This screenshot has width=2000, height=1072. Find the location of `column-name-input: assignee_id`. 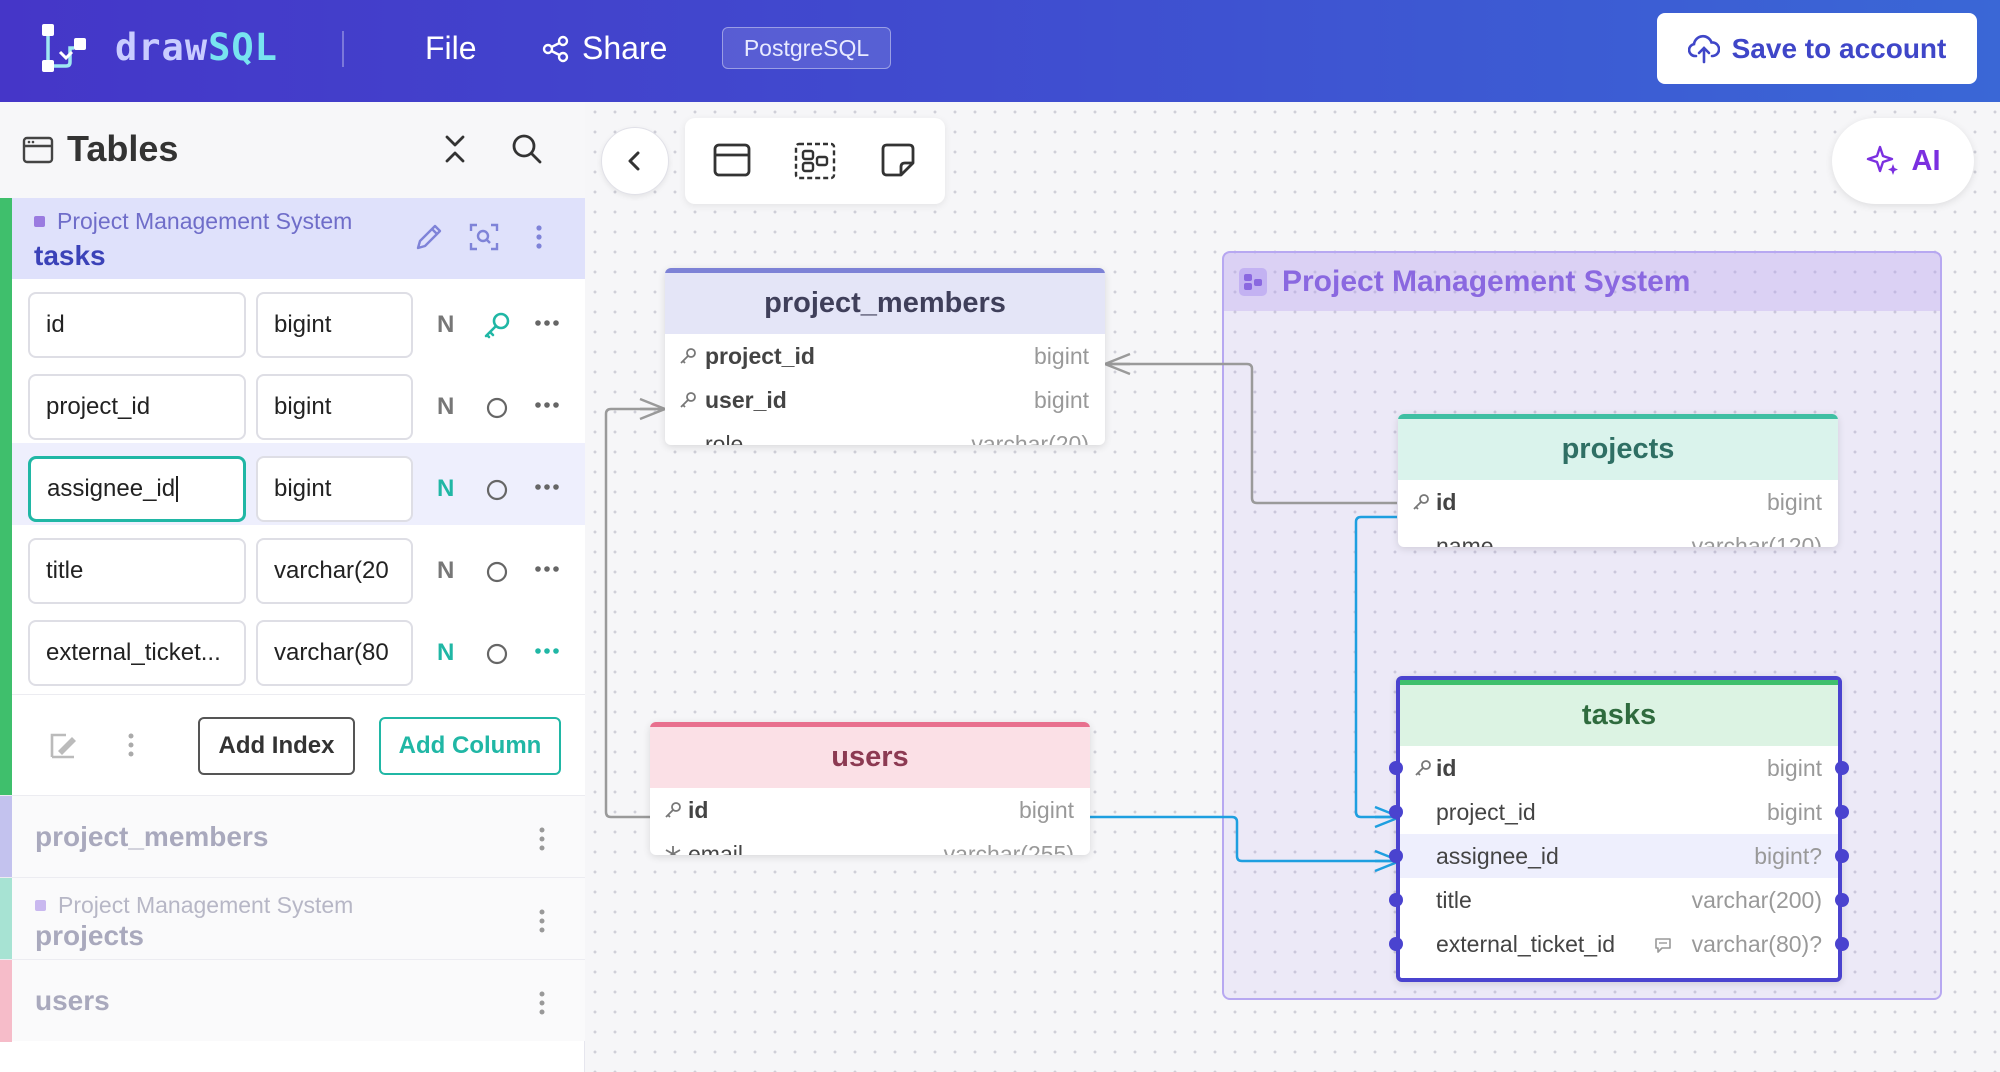

column-name-input: assignee_id is located at coordinates (137, 489).